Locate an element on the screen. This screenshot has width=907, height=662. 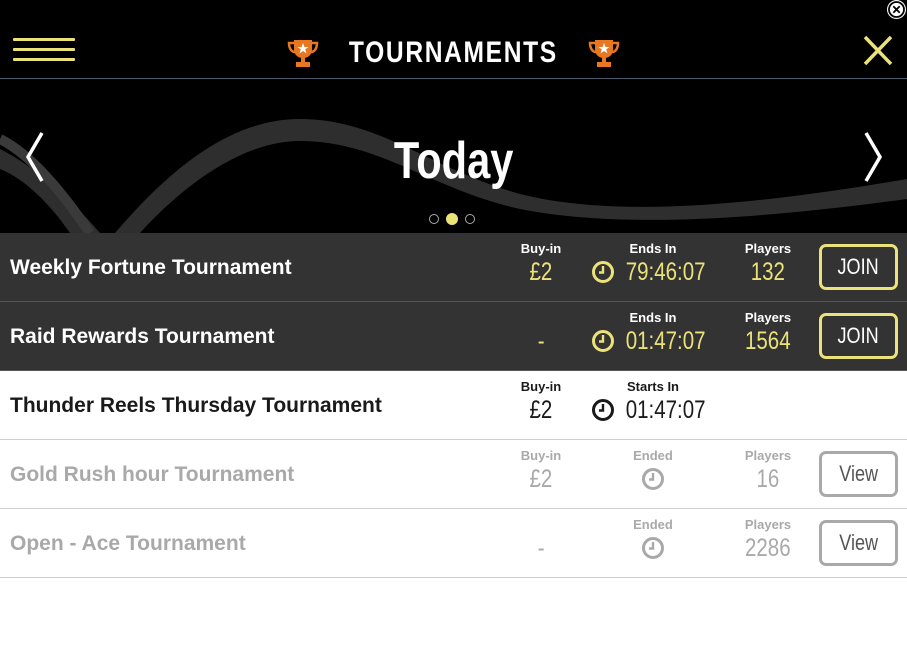
tournament-name: Open - Ace Tournament is located at coordinates (128, 543).